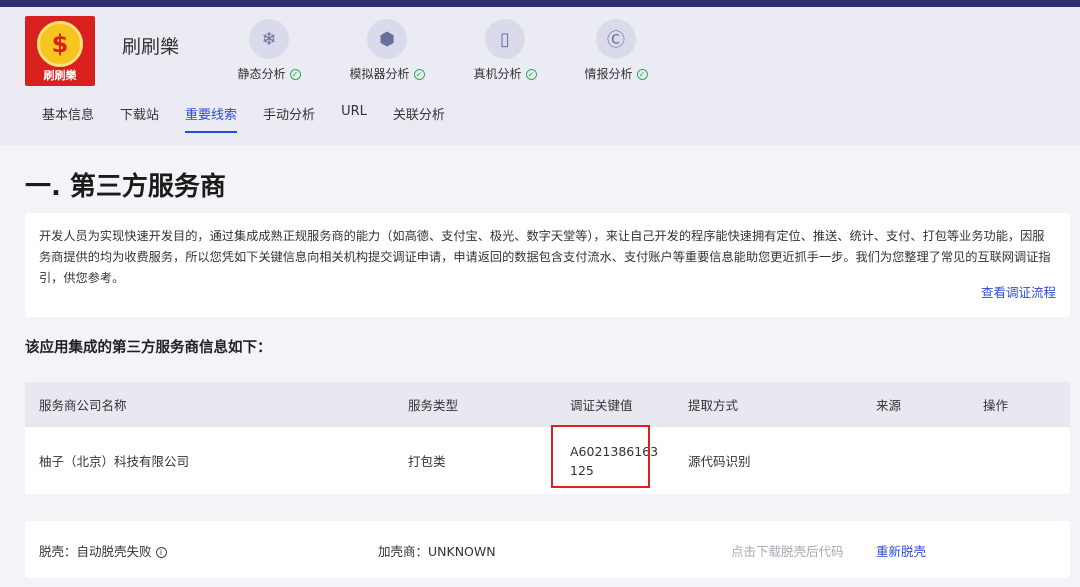 This screenshot has height=587, width=1080. Describe the element at coordinates (60, 75) in the screenshot. I see `logo-text: 刷刷樂` at that location.